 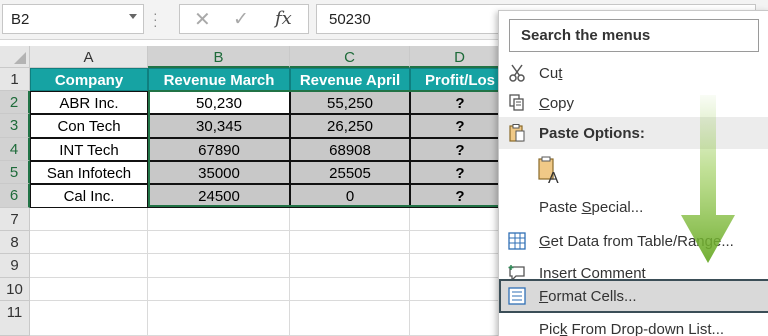 I want to click on header-cell-revenue-april: Revenue April, so click(x=350, y=79).